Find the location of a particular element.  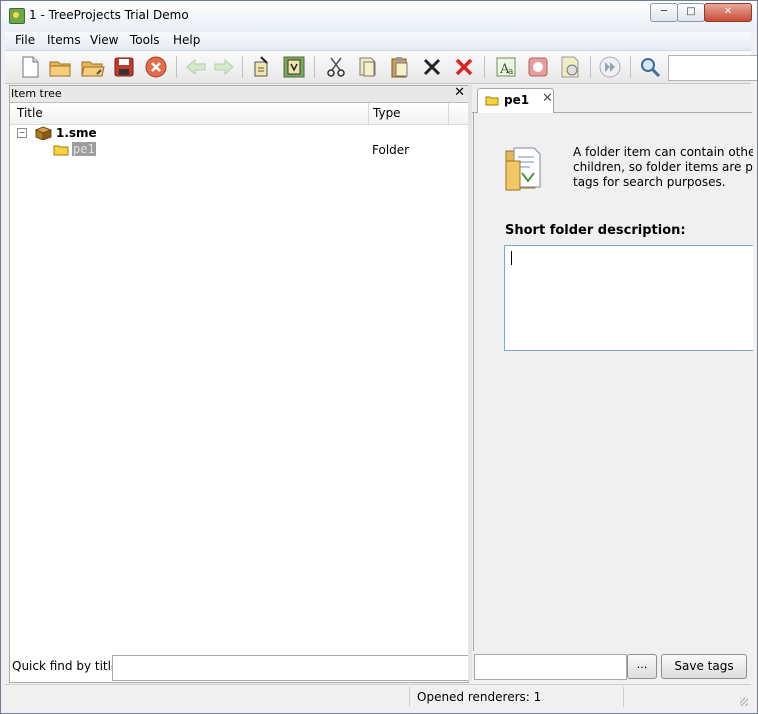

description-line: tags for search purposes. is located at coordinates (649, 182).